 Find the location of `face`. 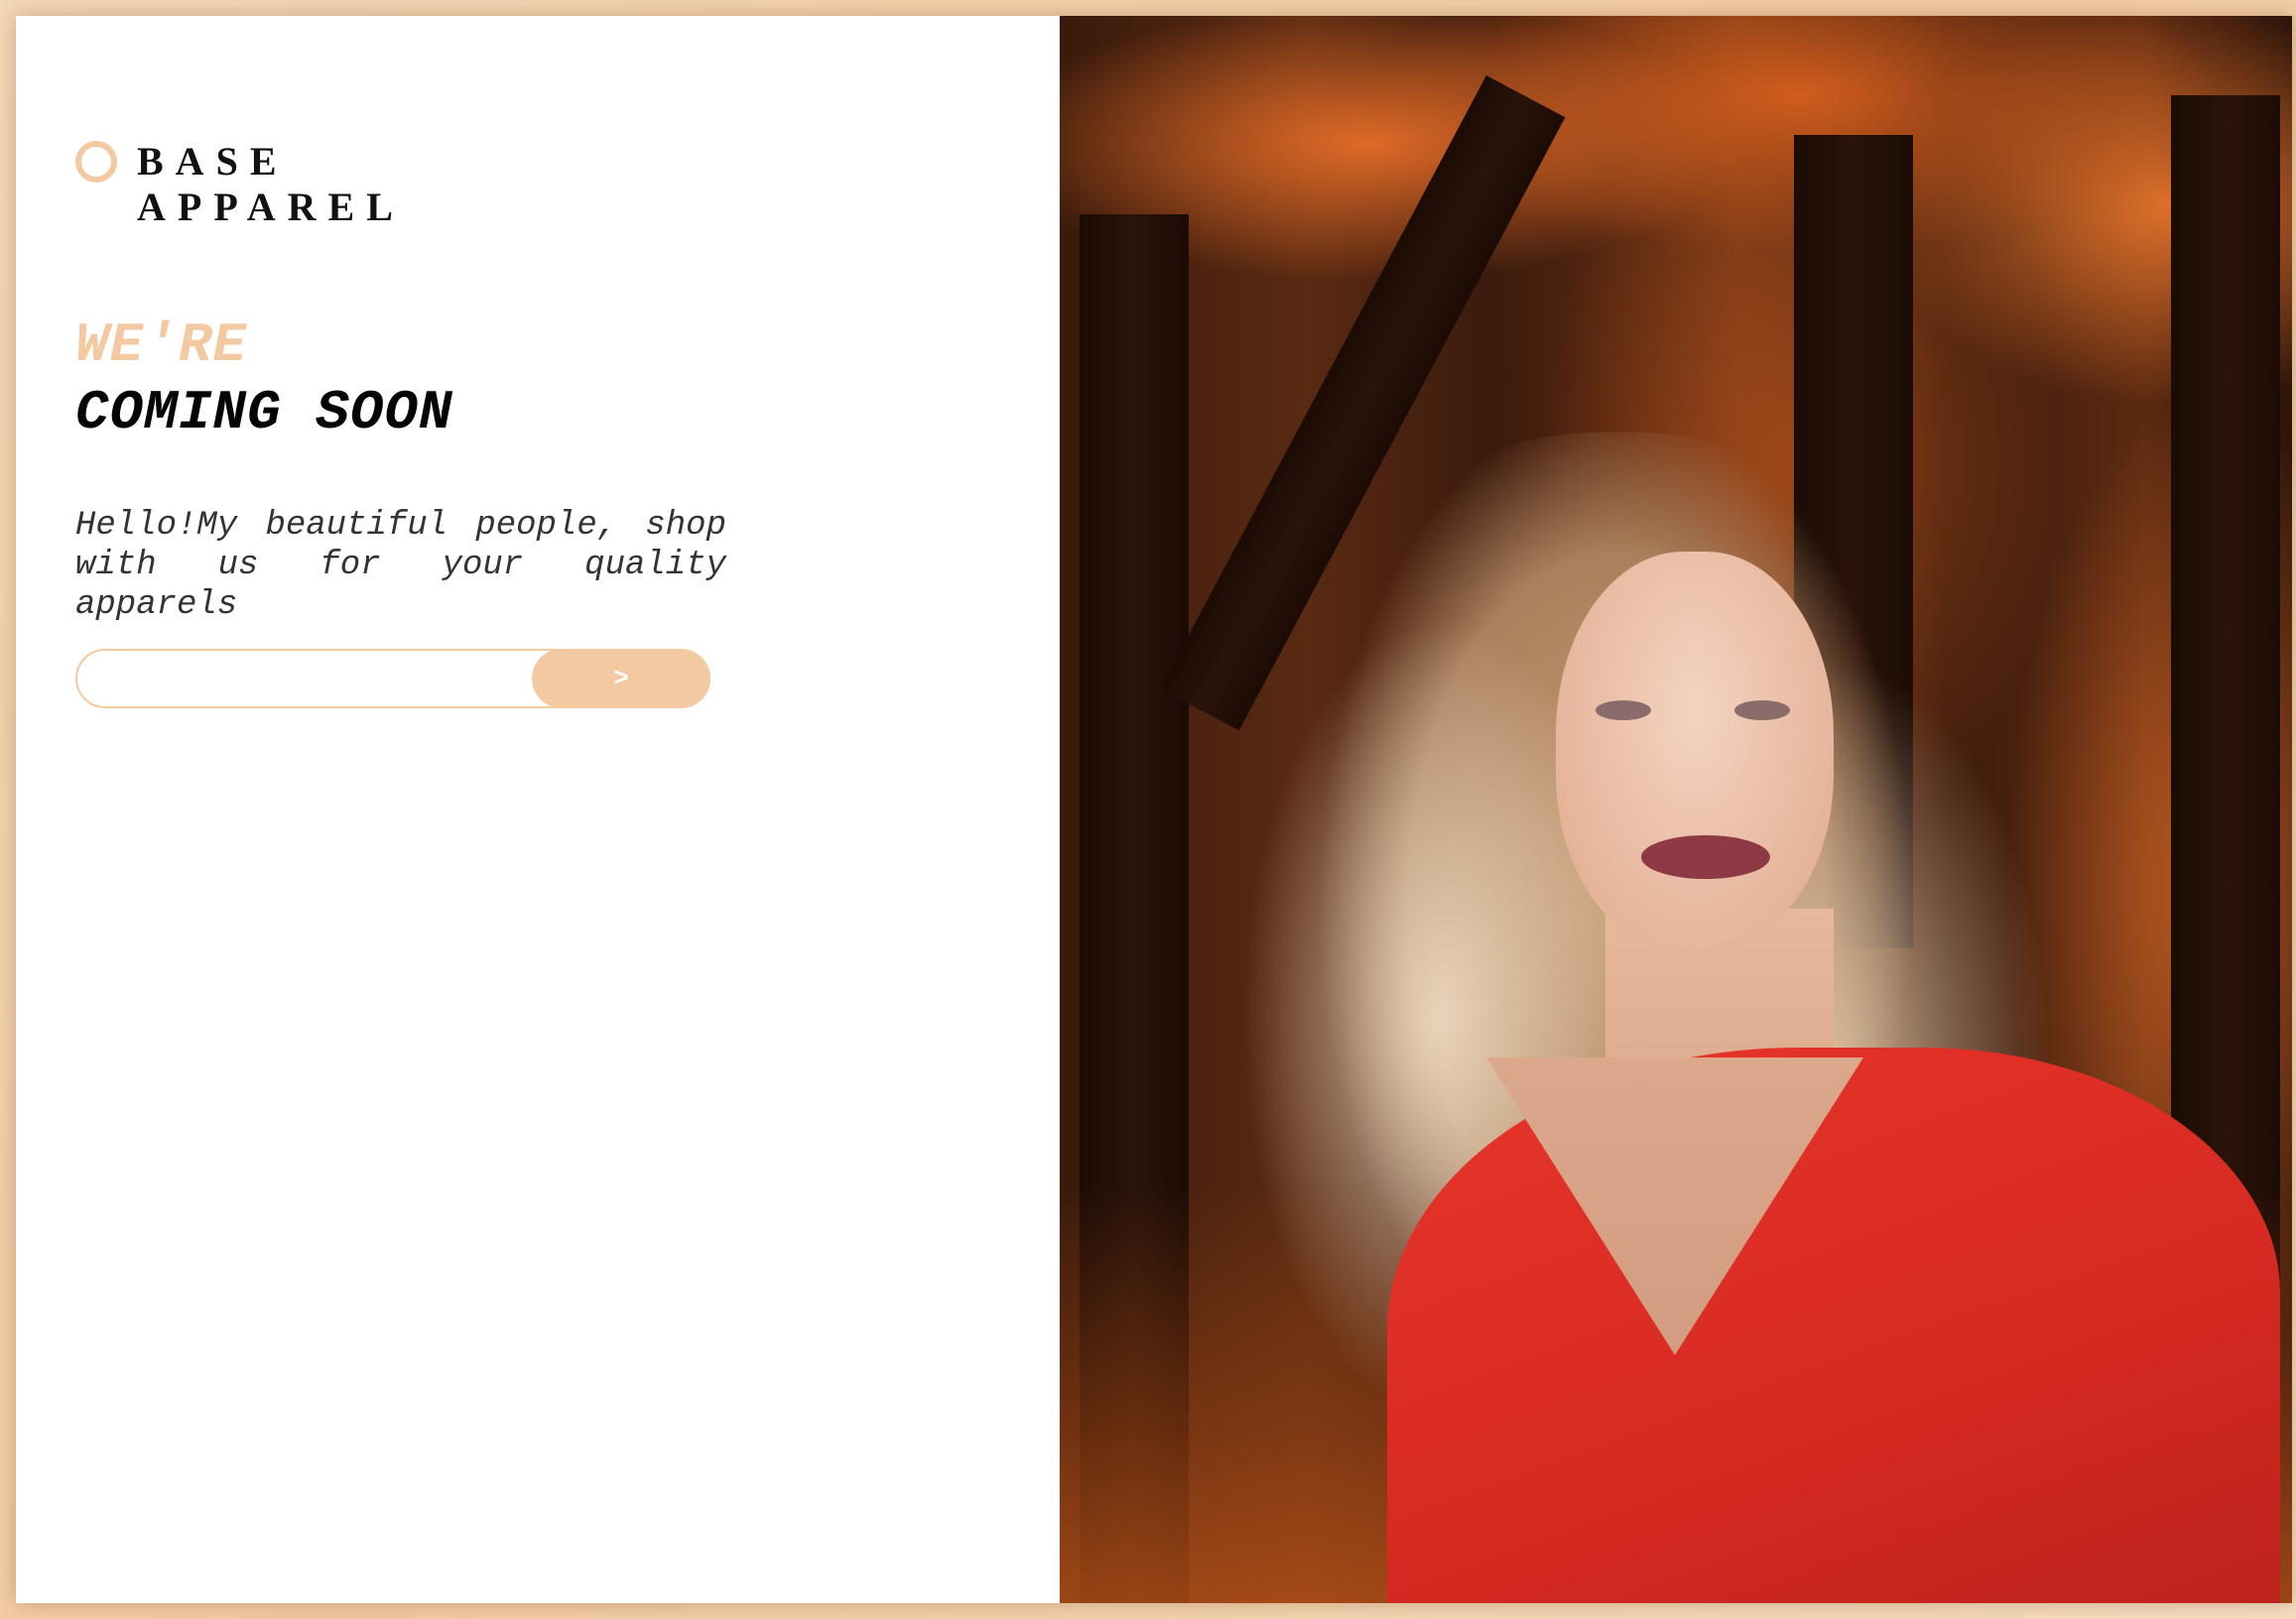

face is located at coordinates (1695, 750).